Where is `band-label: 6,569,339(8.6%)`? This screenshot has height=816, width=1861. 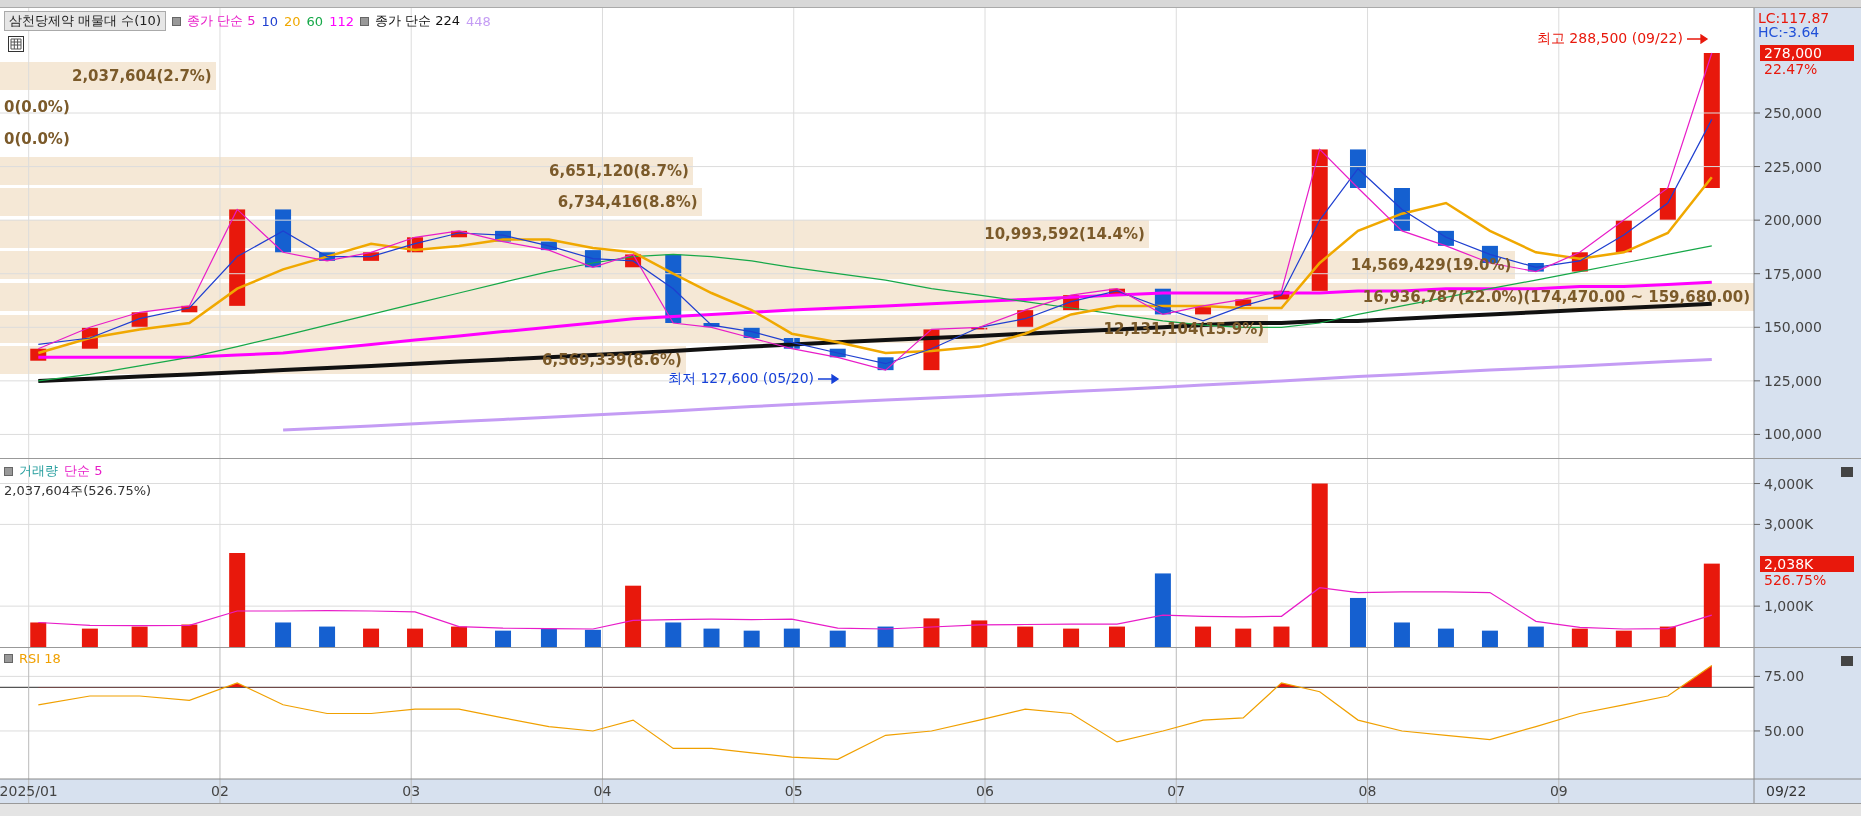
band-label: 6,569,339(8.6%) is located at coordinates (612, 360).